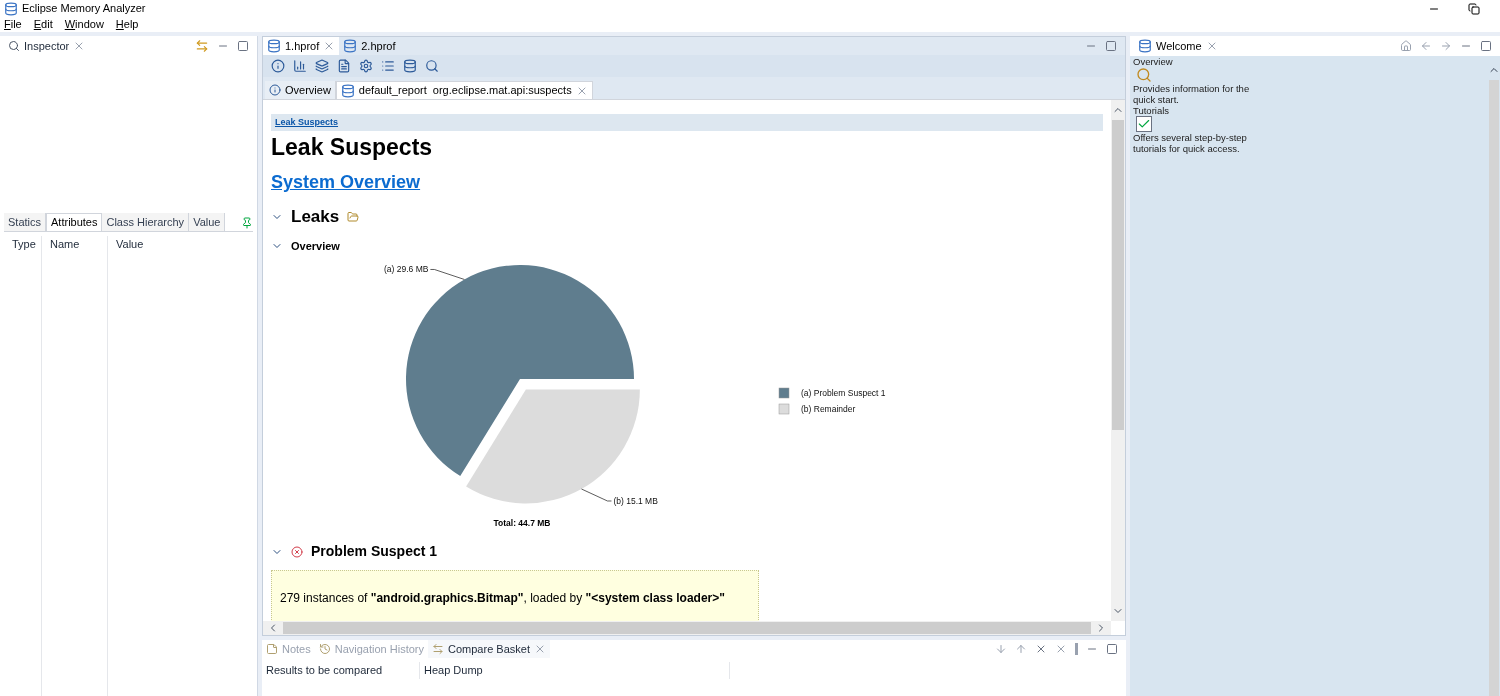  Describe the element at coordinates (297, 551) in the screenshot. I see `error-icon` at that location.